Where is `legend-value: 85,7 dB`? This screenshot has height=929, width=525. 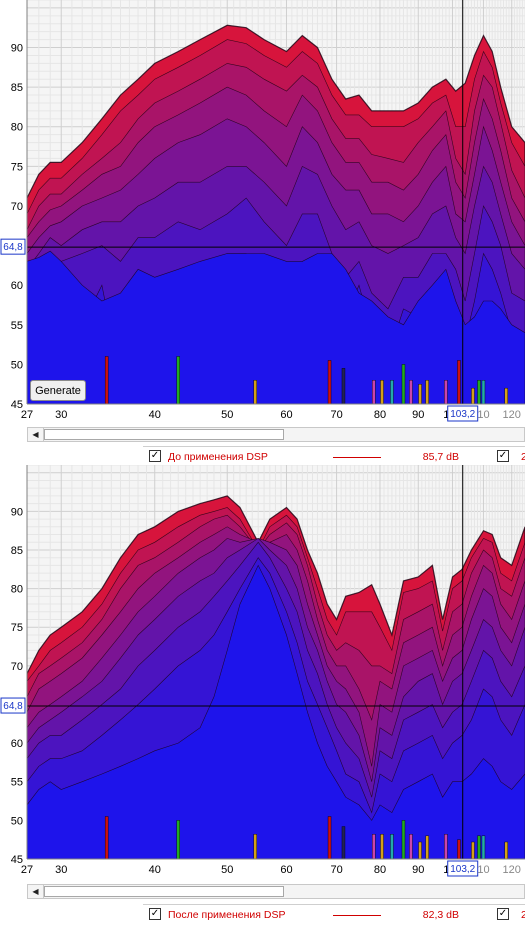
legend-value: 85,7 dB is located at coordinates (440, 457).